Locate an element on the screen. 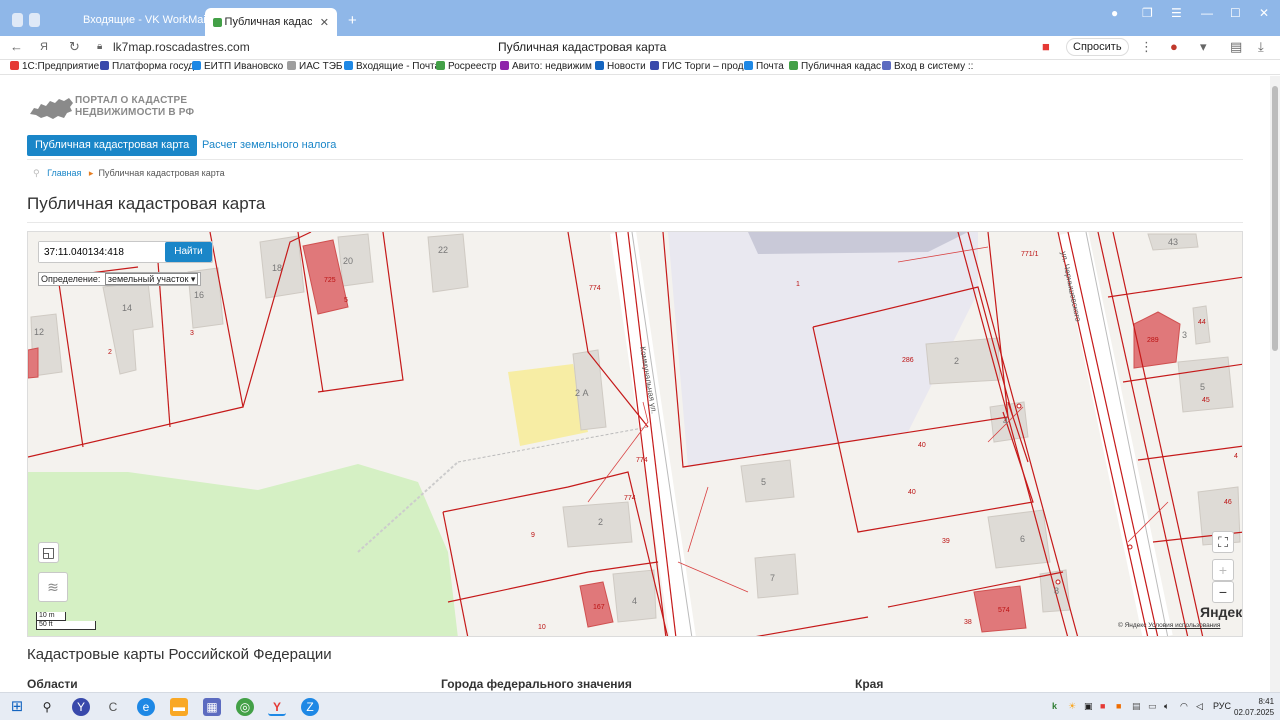 The height and width of the screenshot is (720, 1280). folder-icon: ▬ is located at coordinates (179, 707).